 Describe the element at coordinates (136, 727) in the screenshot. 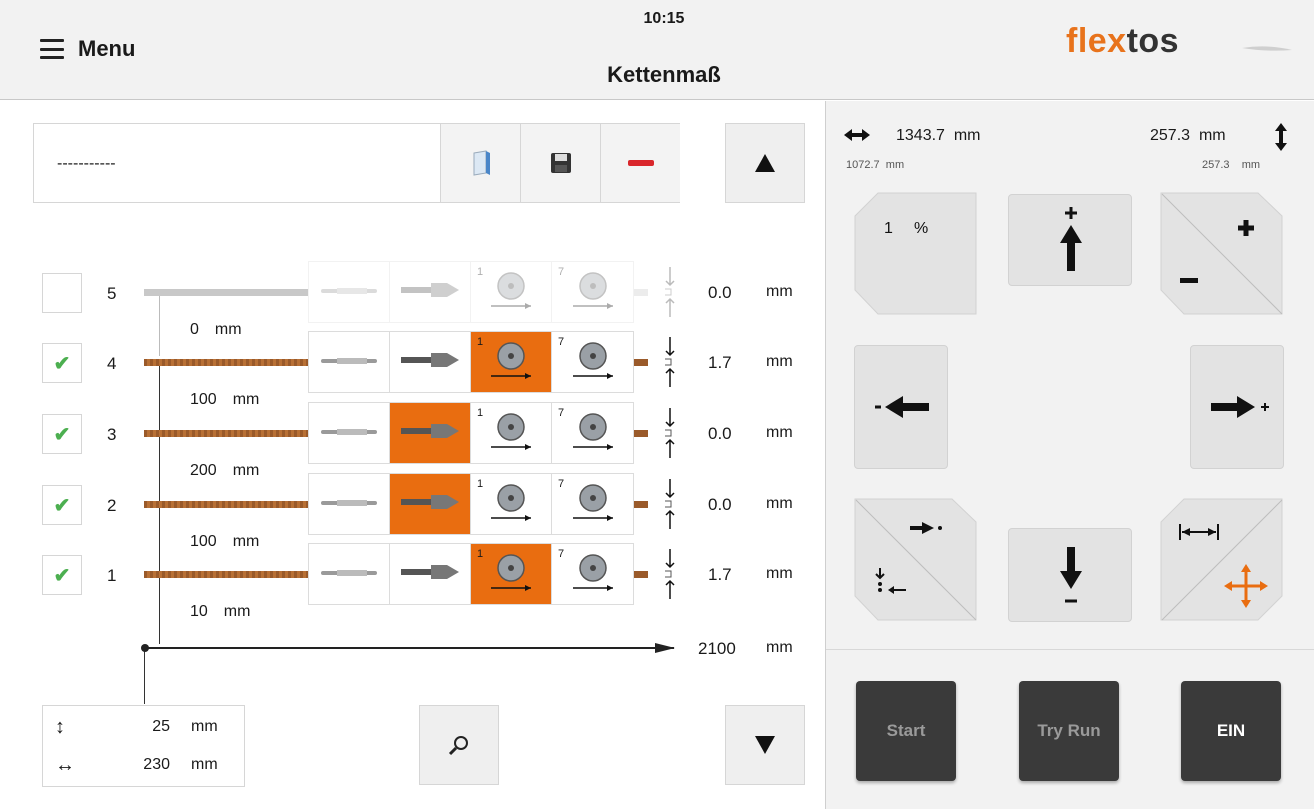

I see `profile-height: ↕ 25 mm` at that location.